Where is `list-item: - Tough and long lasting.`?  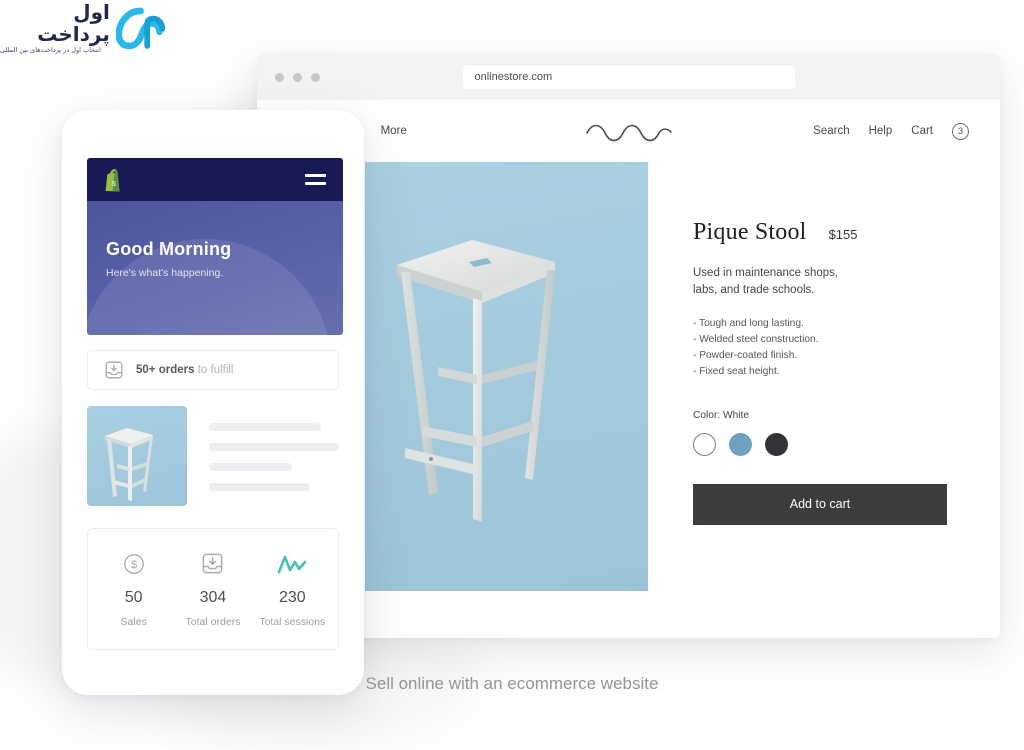
list-item: - Tough and long lasting. is located at coordinates (748, 324).